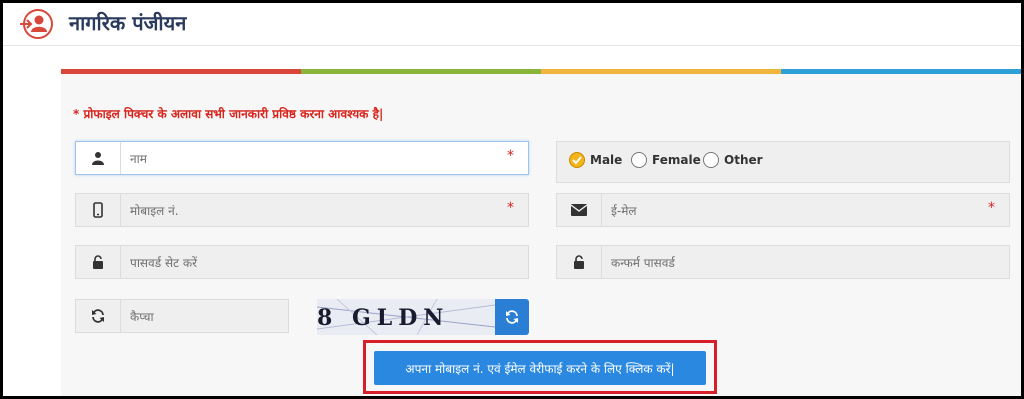 Image resolution: width=1024 pixels, height=399 pixels. What do you see at coordinates (676, 160) in the screenshot?
I see `gender-female-label: Female` at bounding box center [676, 160].